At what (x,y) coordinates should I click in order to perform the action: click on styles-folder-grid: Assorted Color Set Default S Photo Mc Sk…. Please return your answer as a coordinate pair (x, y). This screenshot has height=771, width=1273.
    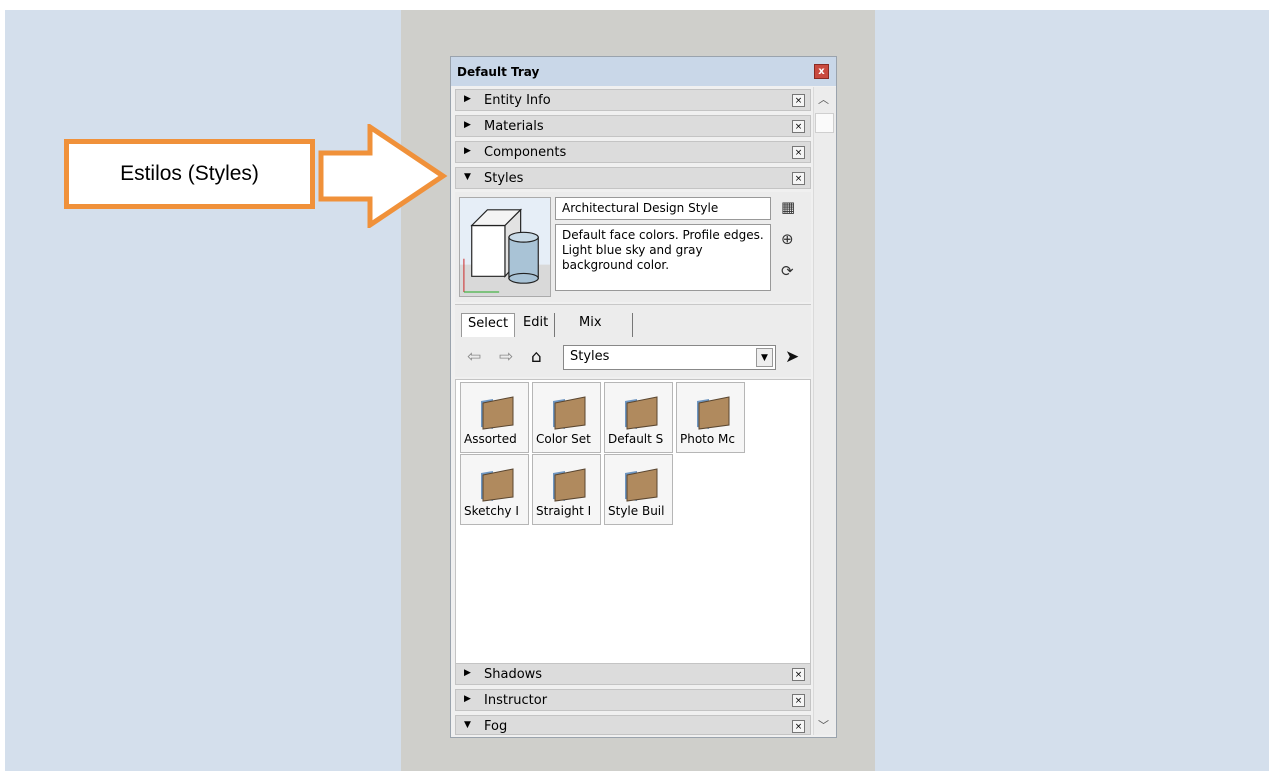
    Looking at the image, I should click on (633, 531).